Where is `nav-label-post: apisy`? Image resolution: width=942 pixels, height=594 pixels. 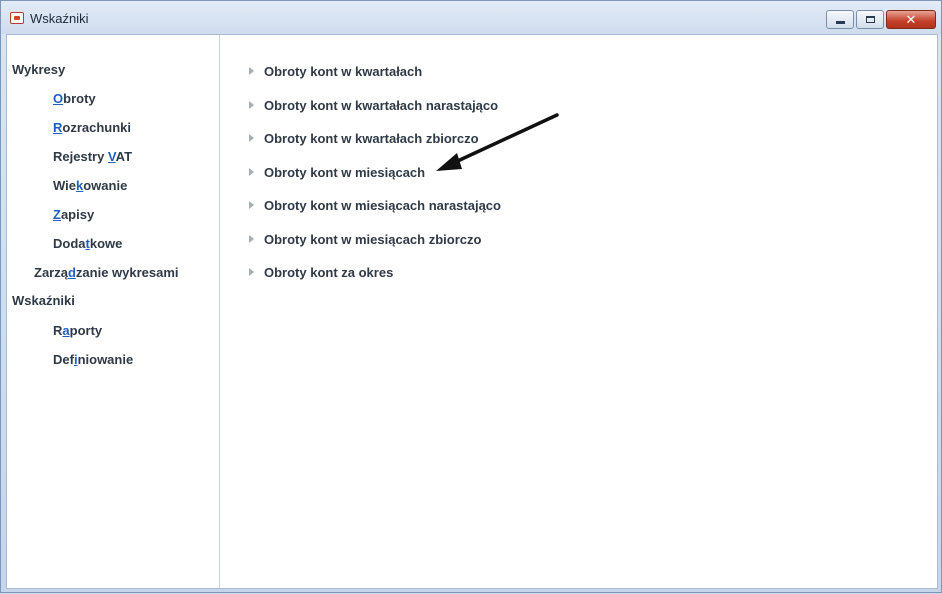 nav-label-post: apisy is located at coordinates (77, 214).